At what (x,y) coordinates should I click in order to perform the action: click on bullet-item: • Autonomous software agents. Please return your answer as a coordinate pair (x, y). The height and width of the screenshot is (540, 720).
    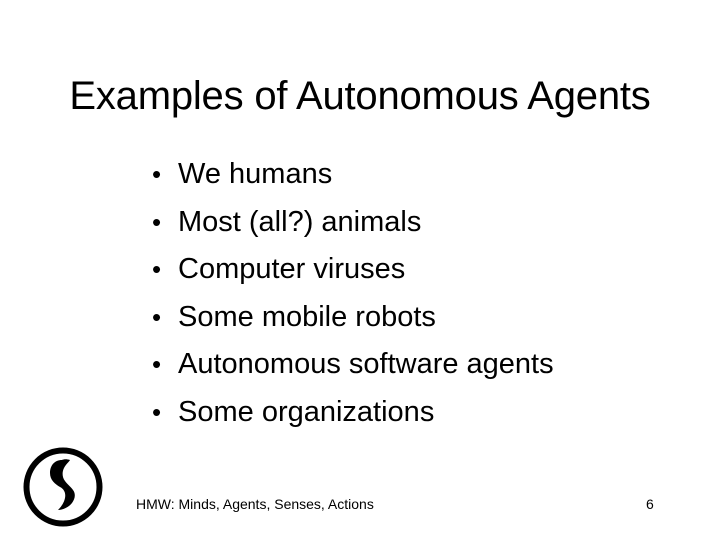
    Looking at the image, I should click on (353, 366).